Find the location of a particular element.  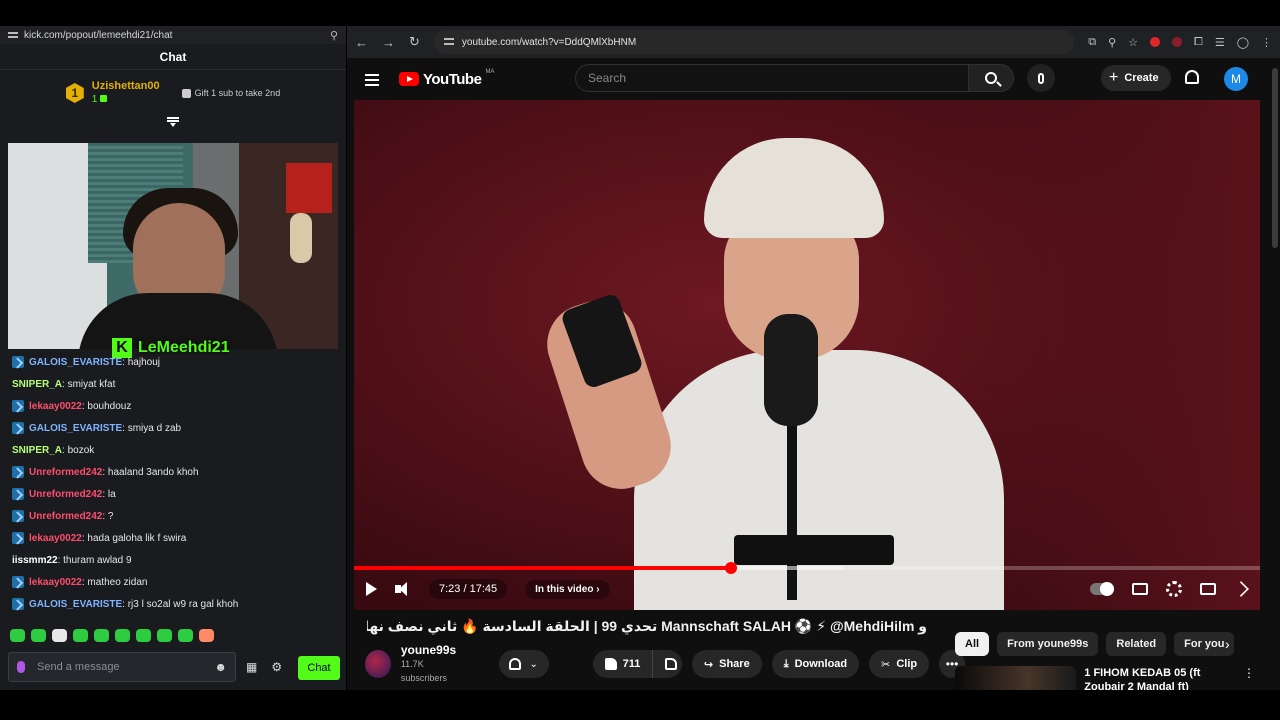

play-icon is located at coordinates (371, 589).